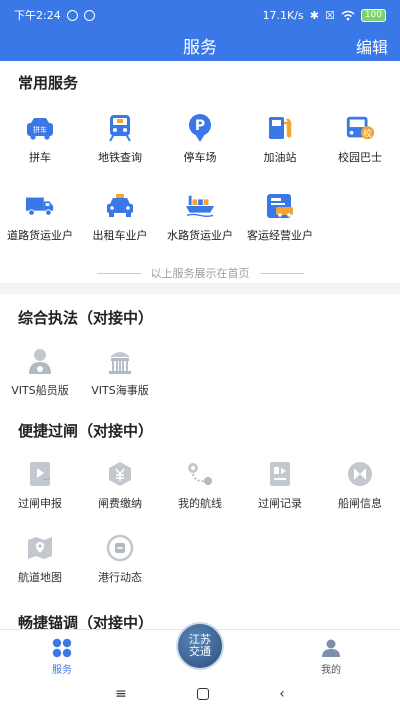  What do you see at coordinates (120, 474) in the screenshot?
I see `fee-payment-icon` at bounding box center [120, 474].